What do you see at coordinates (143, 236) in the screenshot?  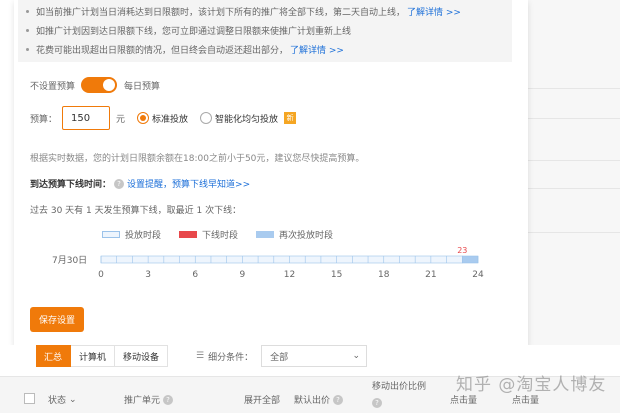 I see `legend-label: 投放时段` at bounding box center [143, 236].